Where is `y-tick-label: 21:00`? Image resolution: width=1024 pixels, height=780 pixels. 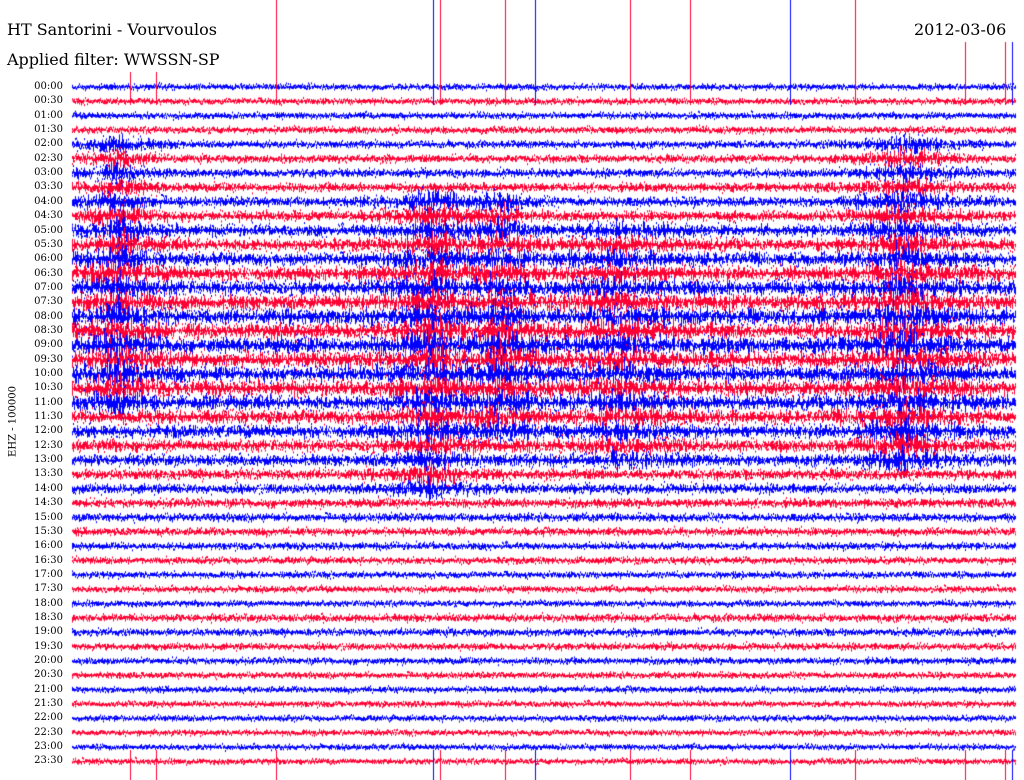
y-tick-label: 21:00 is located at coordinates (48, 689).